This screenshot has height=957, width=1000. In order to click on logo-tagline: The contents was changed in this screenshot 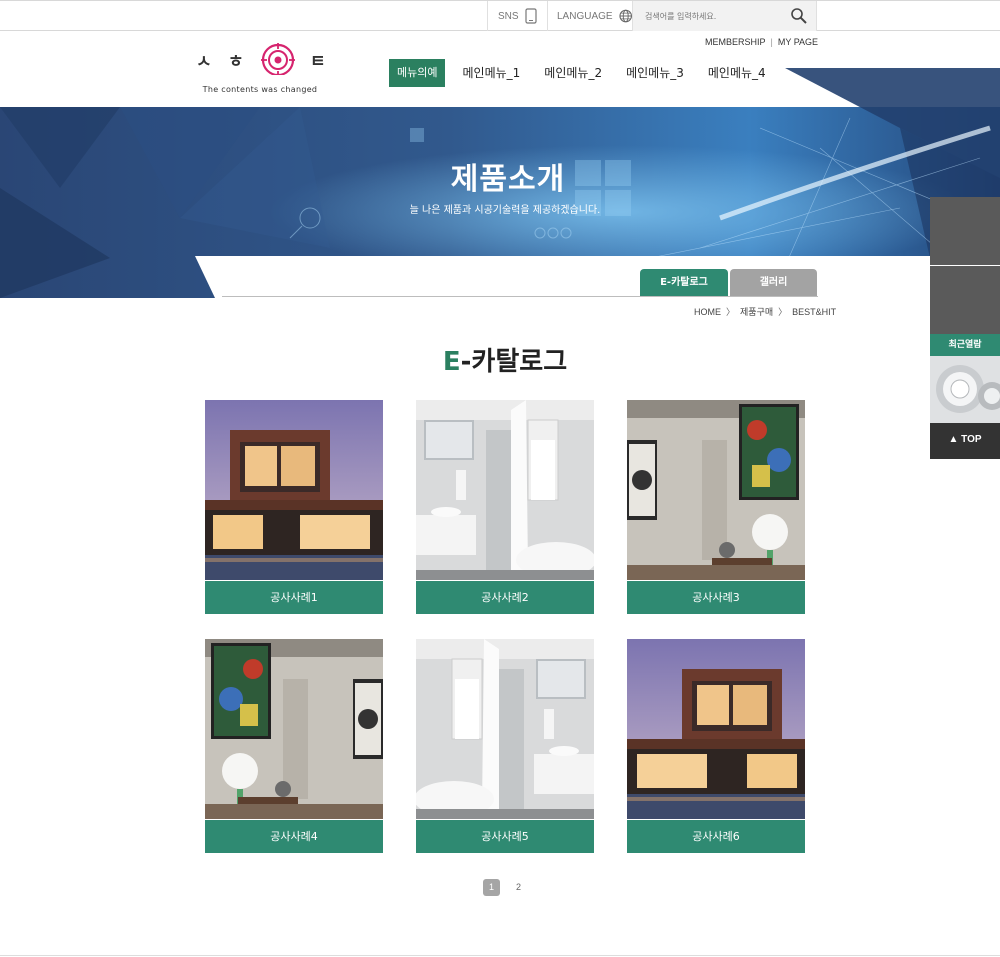, I will do `click(260, 89)`.